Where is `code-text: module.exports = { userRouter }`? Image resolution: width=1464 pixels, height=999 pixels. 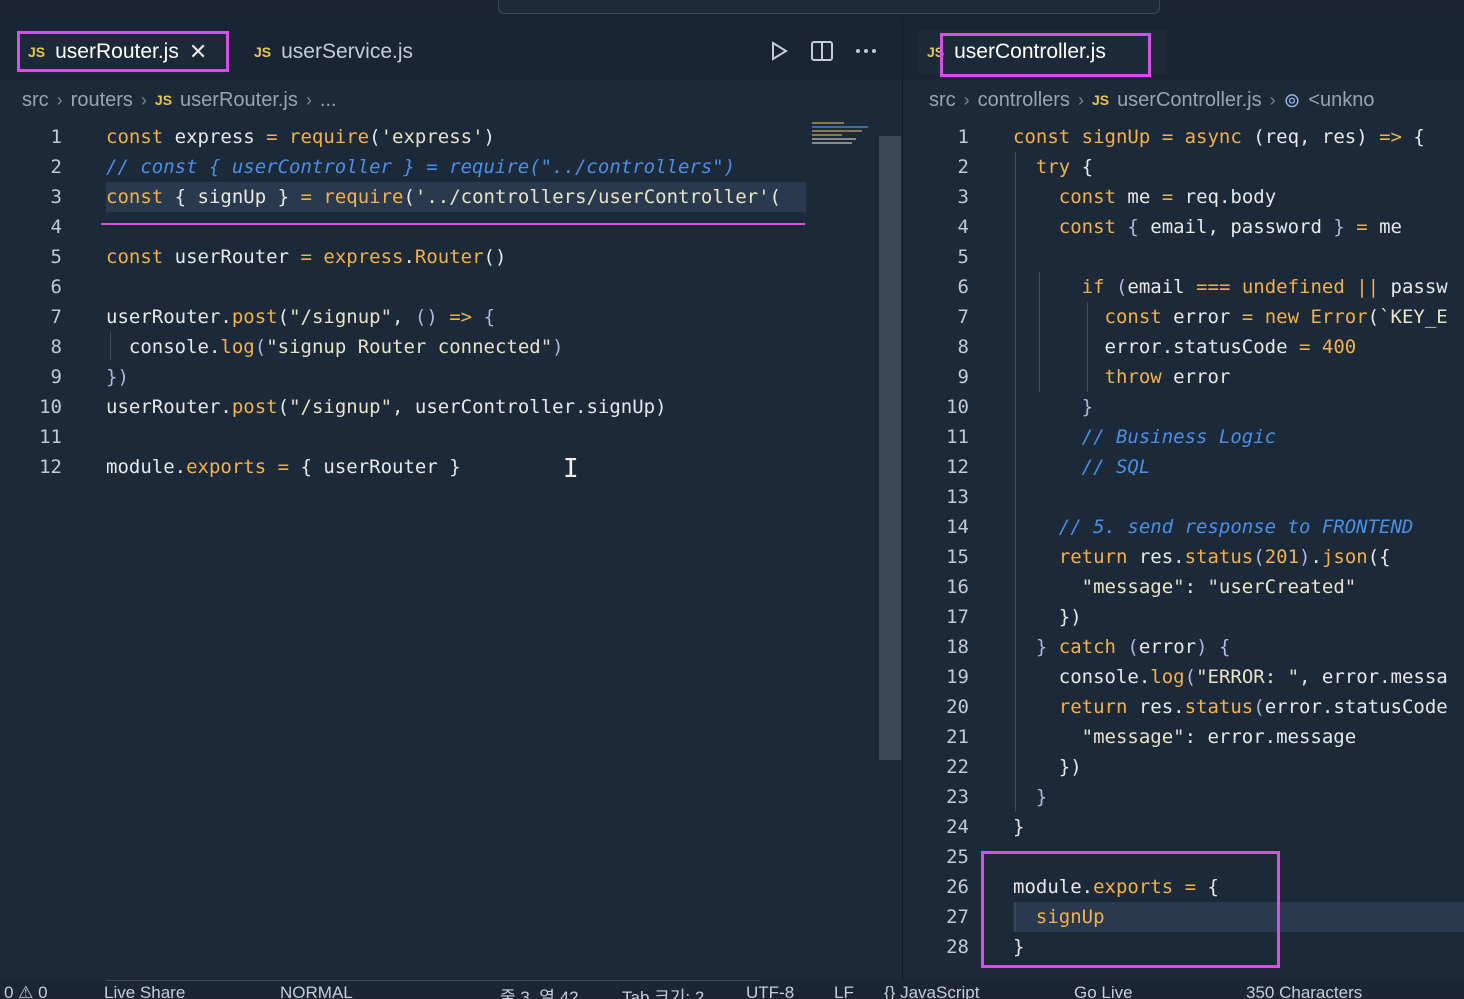 code-text: module.exports = { userRouter } is located at coordinates (283, 467).